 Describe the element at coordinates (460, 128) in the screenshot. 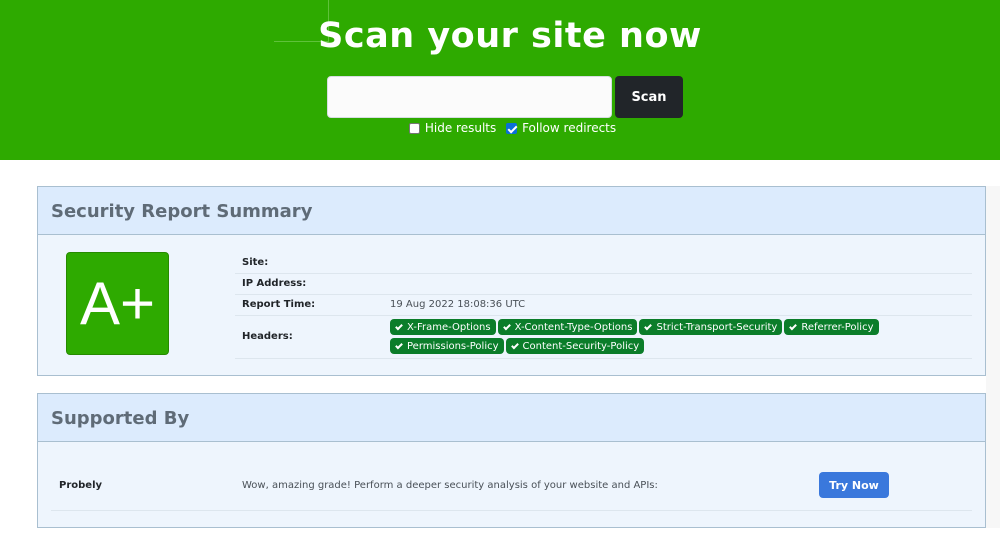

I see `hide-results-label: Hide results` at that location.